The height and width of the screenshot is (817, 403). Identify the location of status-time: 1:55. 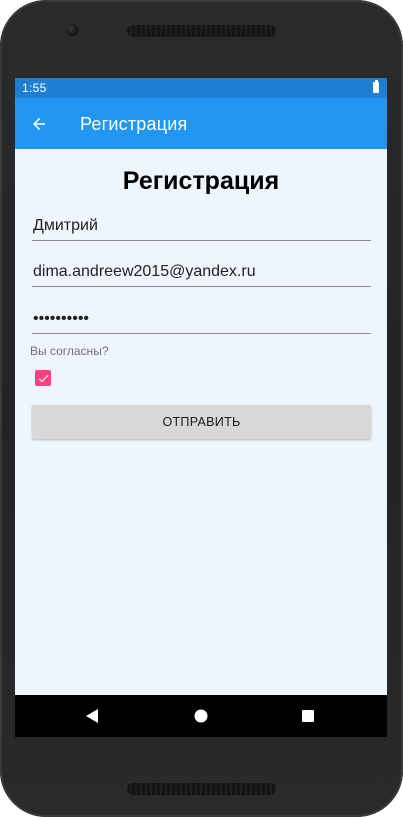
(34, 88).